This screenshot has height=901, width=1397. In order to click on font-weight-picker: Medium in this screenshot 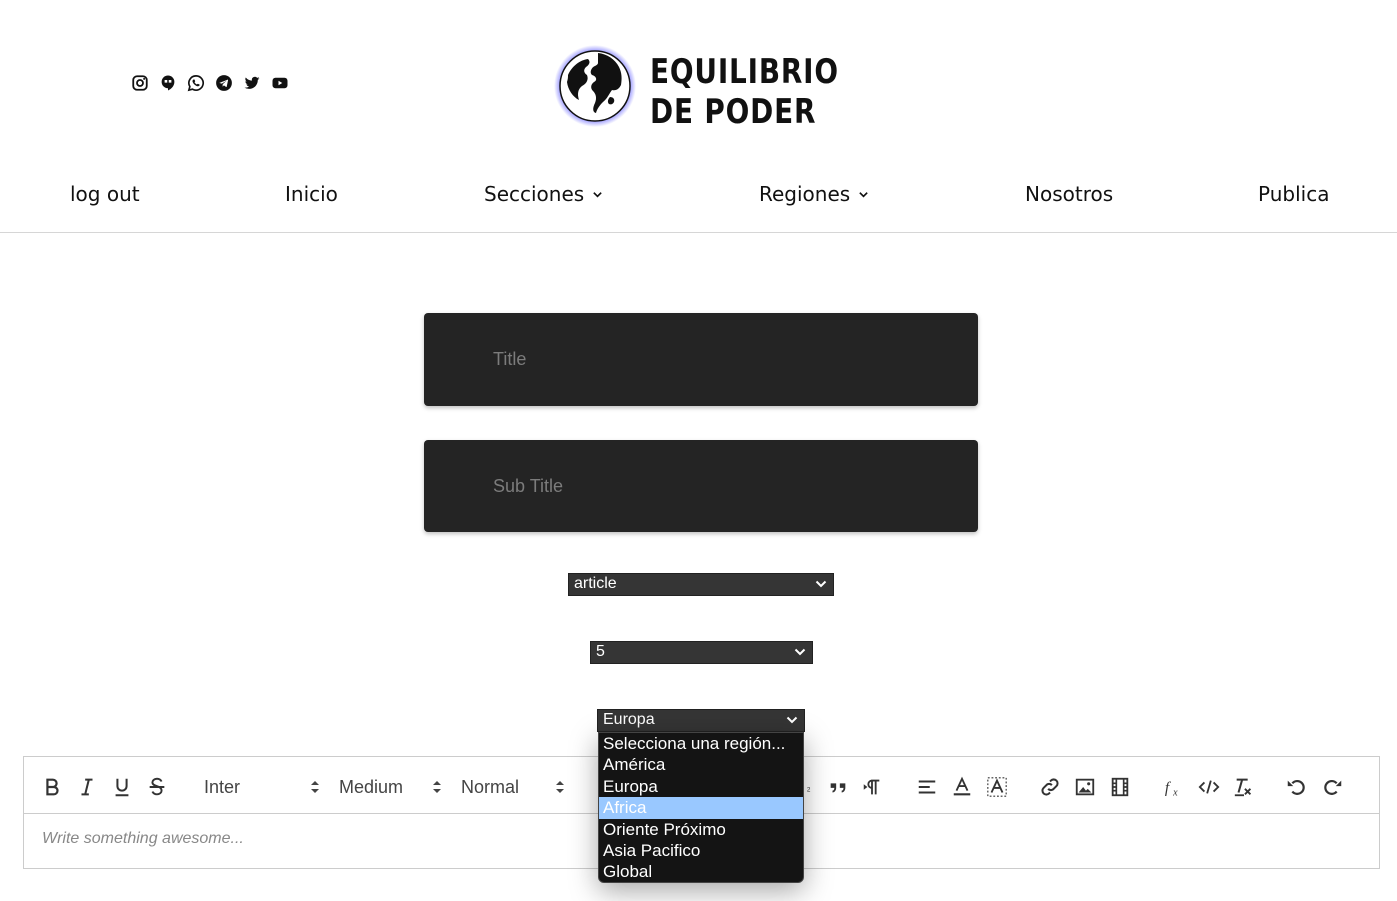, I will do `click(391, 787)`.